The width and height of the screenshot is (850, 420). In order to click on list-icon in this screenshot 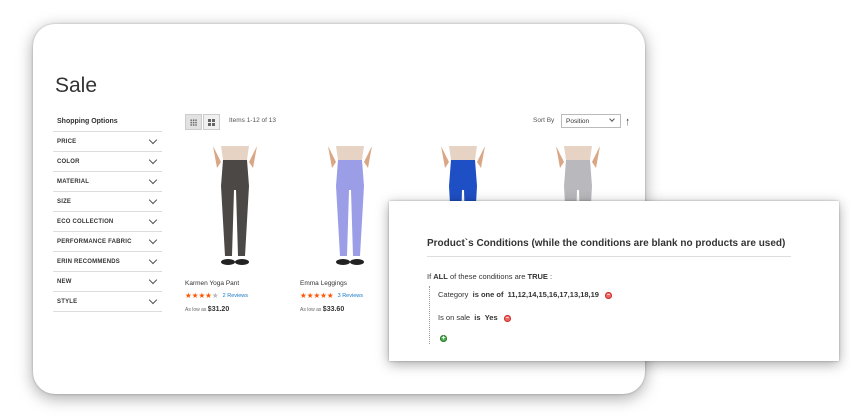, I will do `click(211, 122)`.